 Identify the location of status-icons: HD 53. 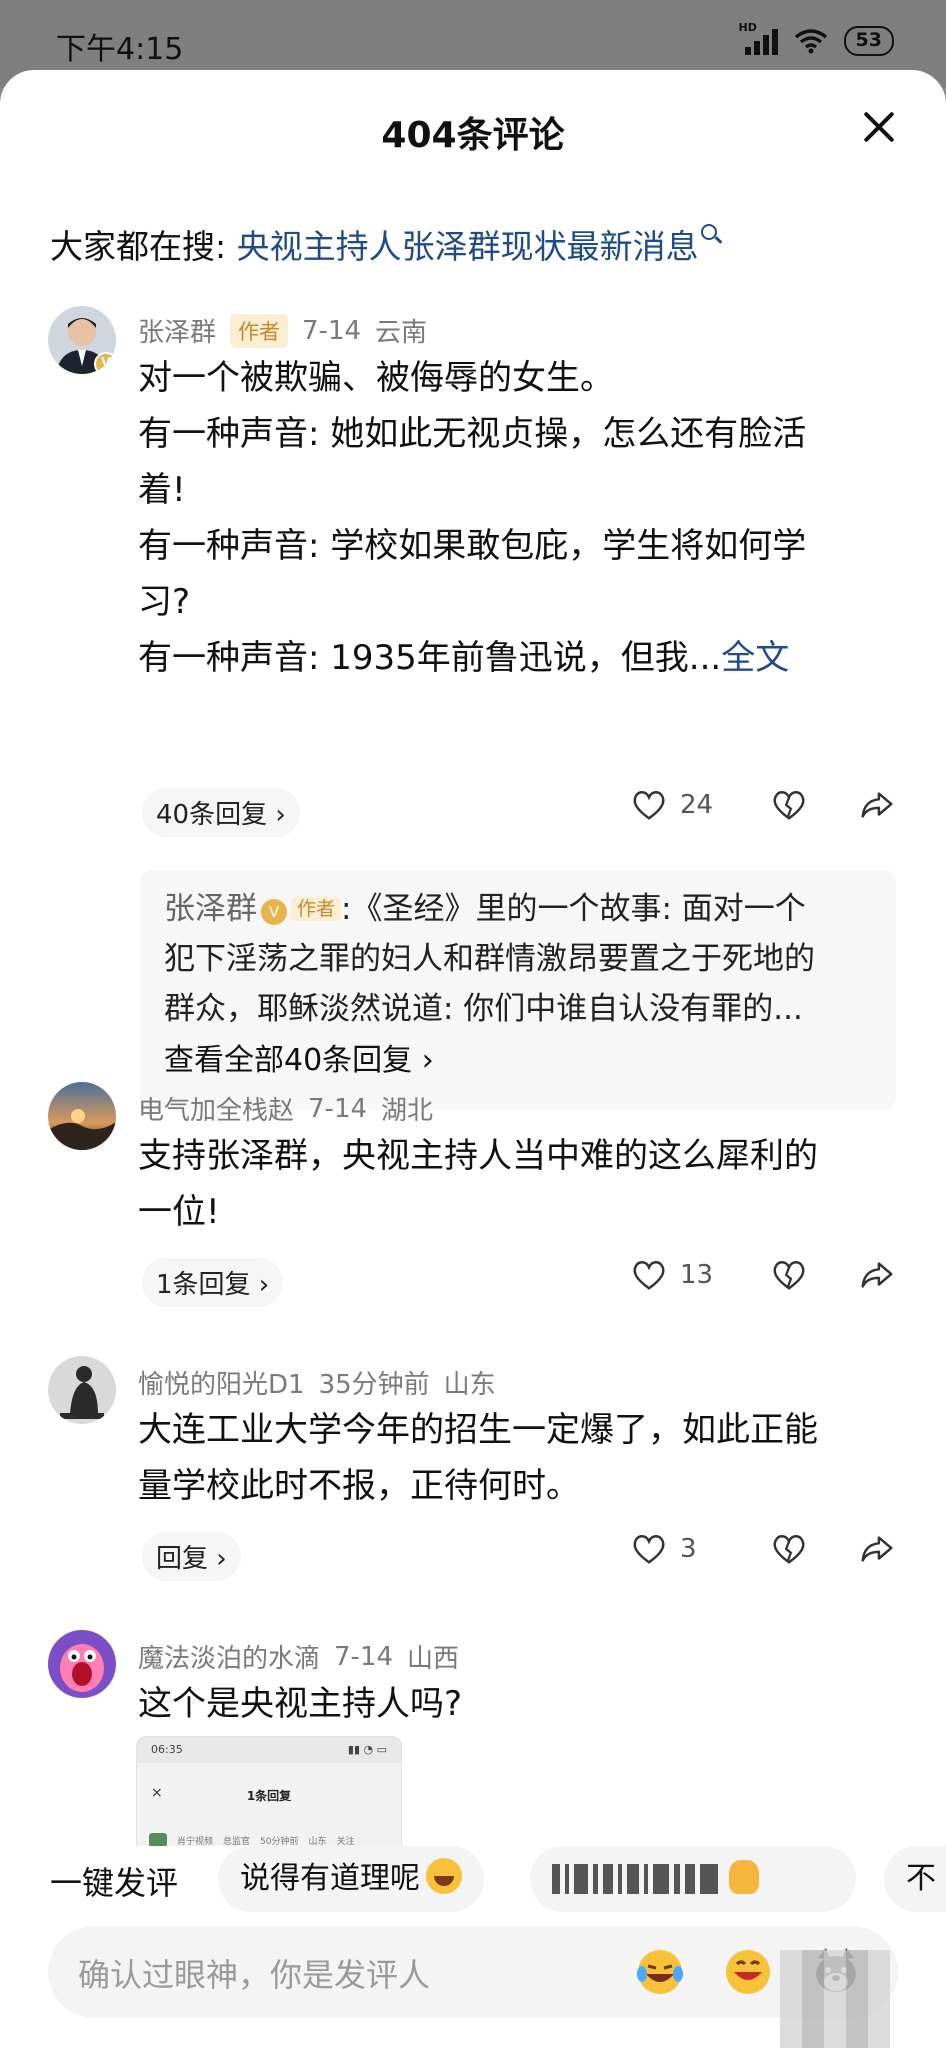
(816, 38).